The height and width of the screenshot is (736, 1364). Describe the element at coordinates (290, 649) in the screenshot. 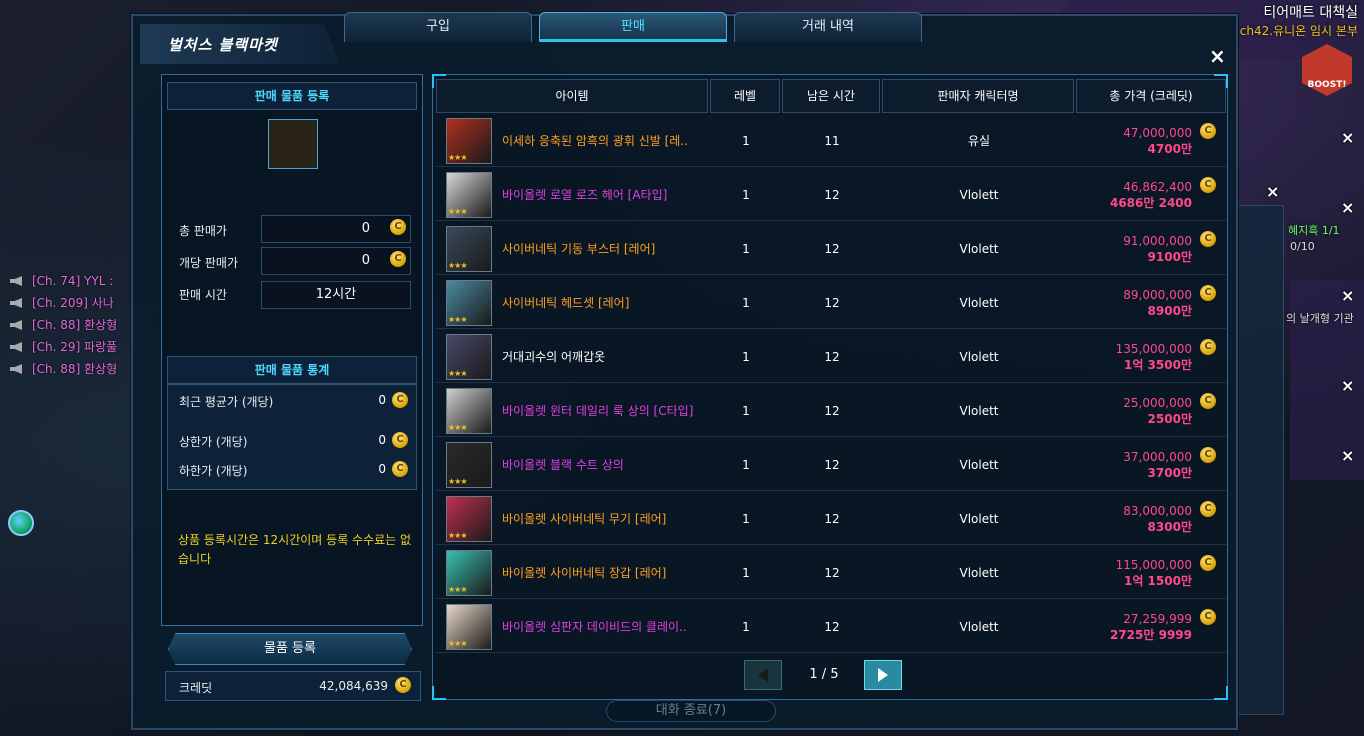

I see `register-item-button: 물품 등록` at that location.